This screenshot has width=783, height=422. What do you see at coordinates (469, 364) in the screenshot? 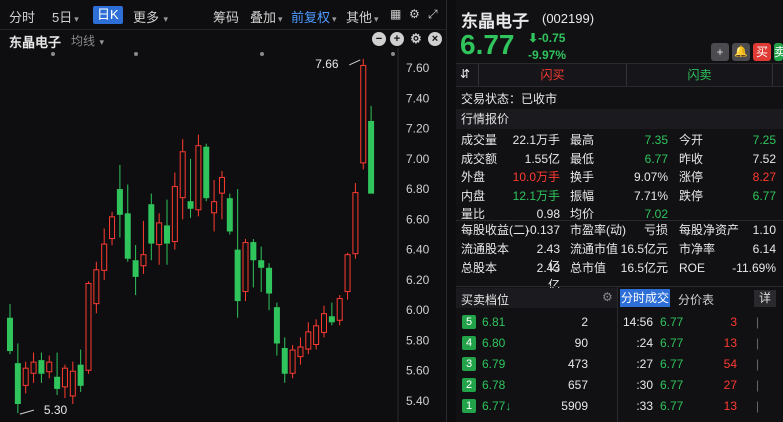
I see `level-number: 3` at bounding box center [469, 364].